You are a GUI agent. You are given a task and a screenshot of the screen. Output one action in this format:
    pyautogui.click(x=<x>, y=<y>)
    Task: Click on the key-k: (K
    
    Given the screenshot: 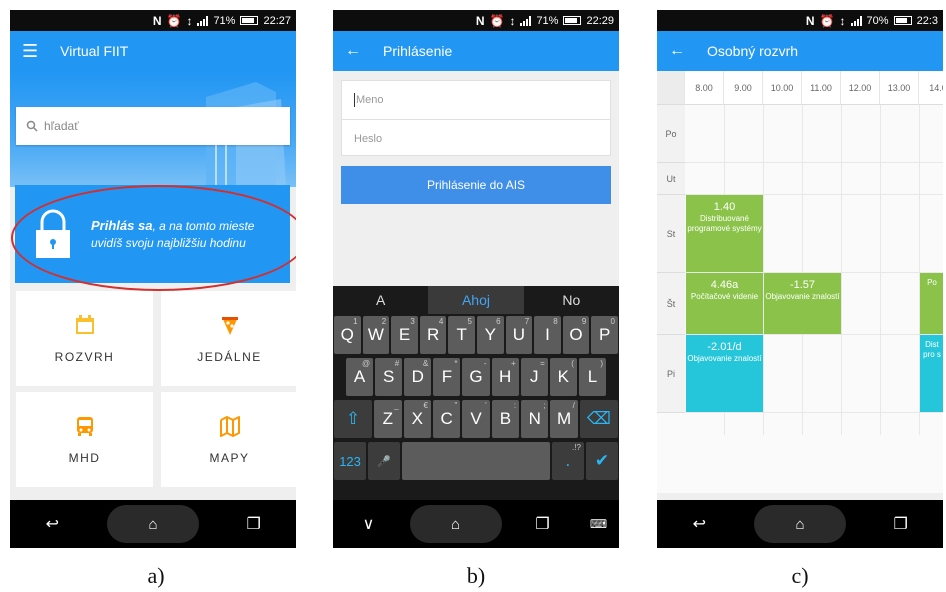 What is the action you would take?
    pyautogui.click(x=563, y=377)
    